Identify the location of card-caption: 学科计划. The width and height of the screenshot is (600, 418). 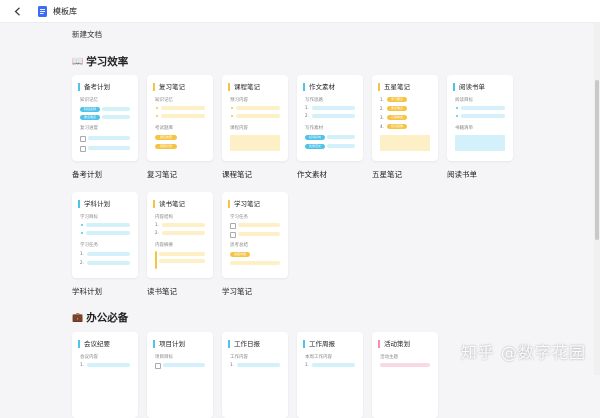
(87, 291).